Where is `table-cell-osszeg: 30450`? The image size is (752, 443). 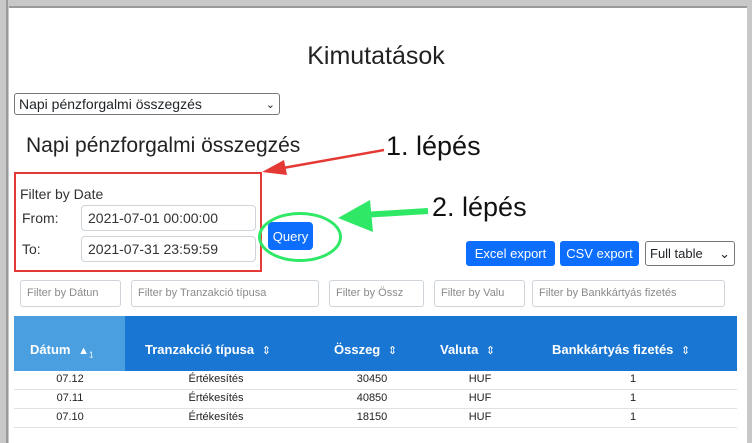
table-cell-osszeg: 30450 is located at coordinates (372, 379).